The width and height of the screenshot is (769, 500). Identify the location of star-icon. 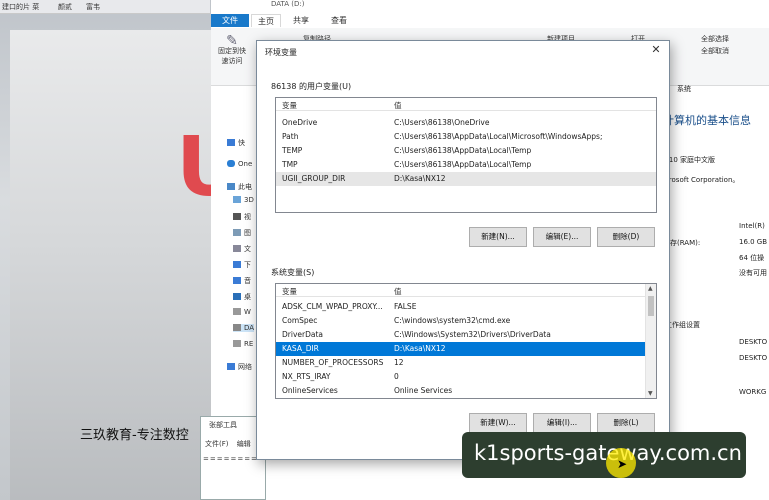
(231, 142).